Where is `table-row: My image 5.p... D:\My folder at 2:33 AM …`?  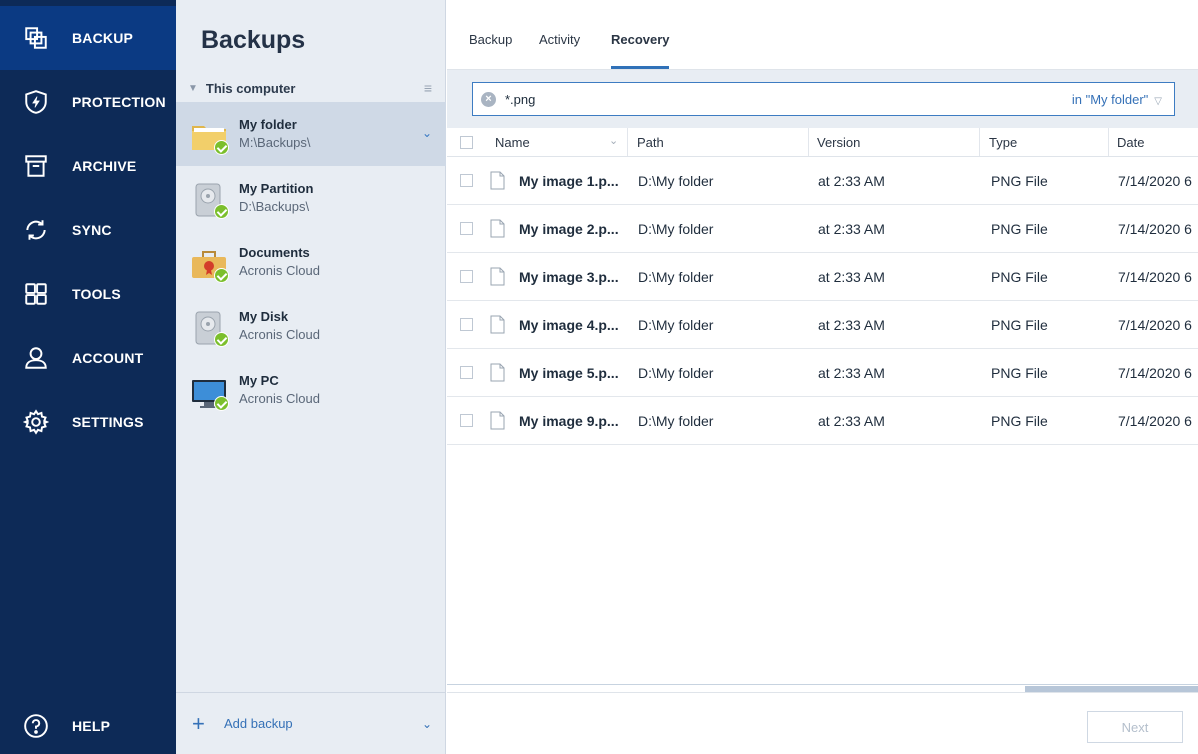
table-row: My image 5.p... D:\My folder at 2:33 AM … is located at coordinates (822, 373).